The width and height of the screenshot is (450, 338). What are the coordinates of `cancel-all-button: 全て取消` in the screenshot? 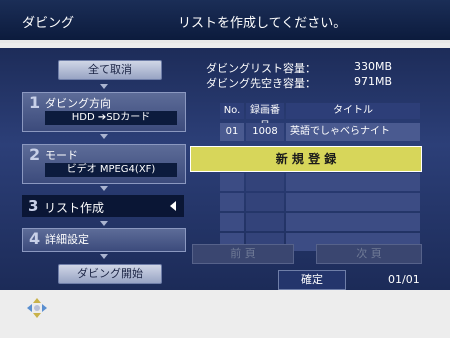 It's located at (110, 70).